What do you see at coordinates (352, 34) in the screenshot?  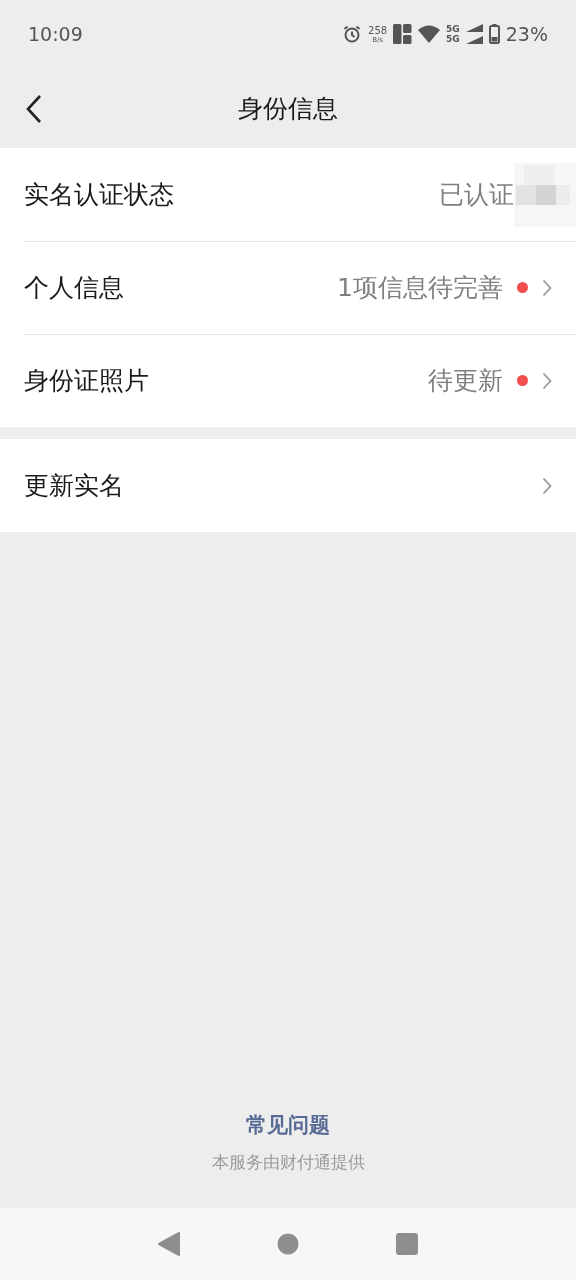 I see `alarm-clock-icon` at bounding box center [352, 34].